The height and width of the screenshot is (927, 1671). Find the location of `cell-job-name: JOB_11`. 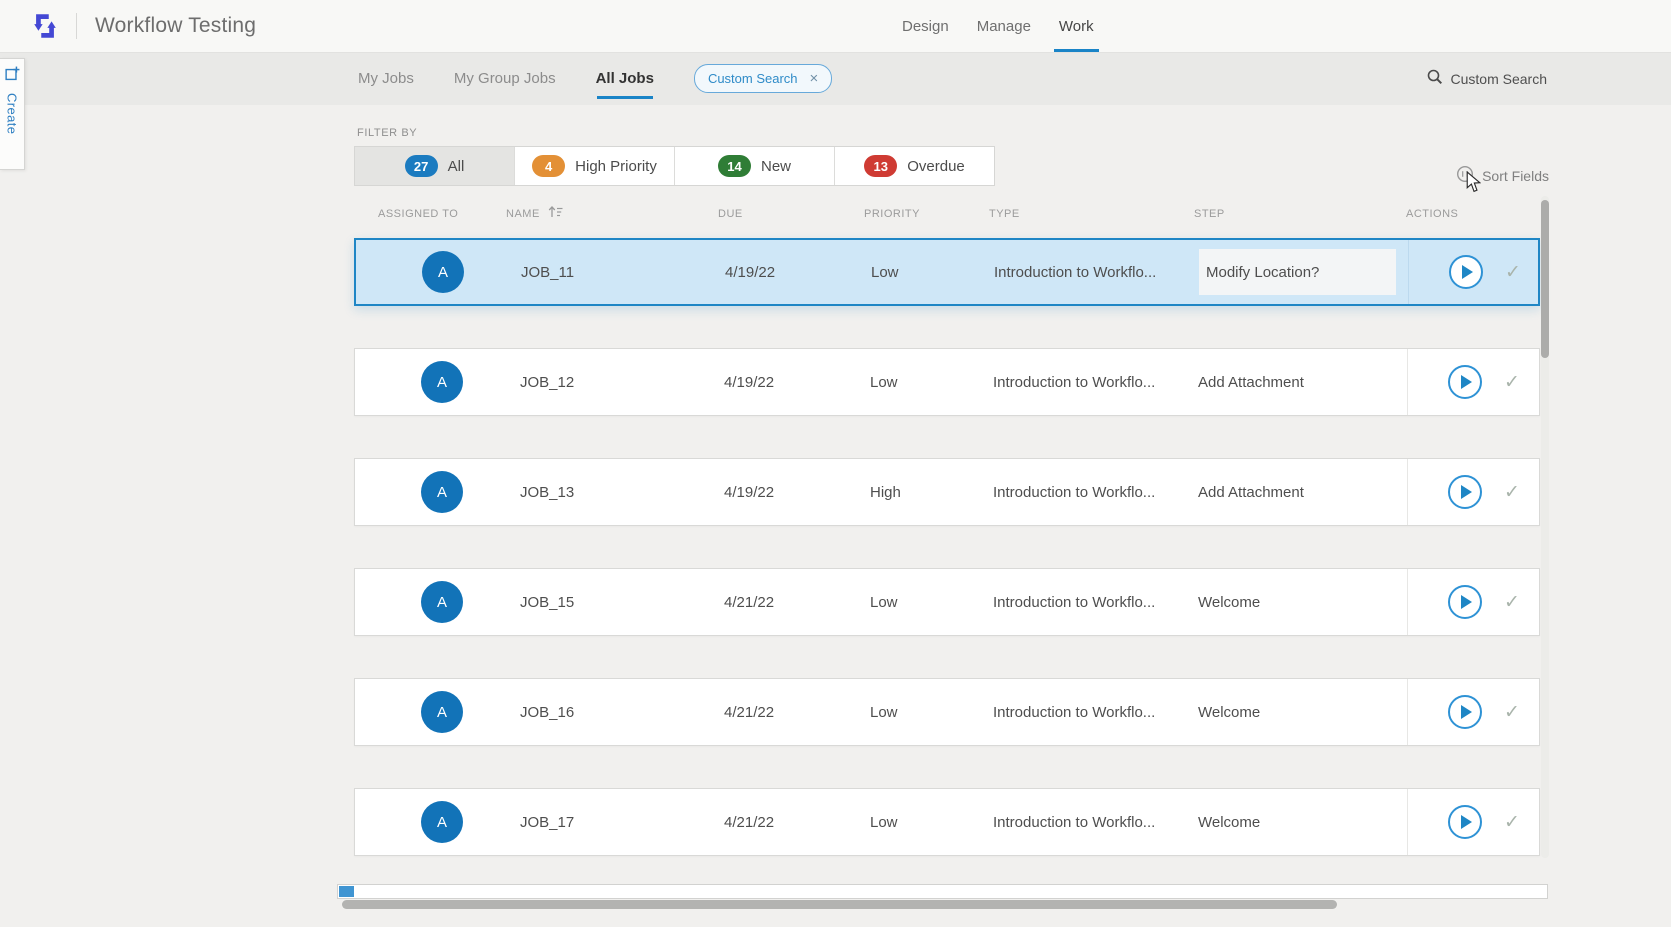

cell-job-name: JOB_11 is located at coordinates (548, 272).